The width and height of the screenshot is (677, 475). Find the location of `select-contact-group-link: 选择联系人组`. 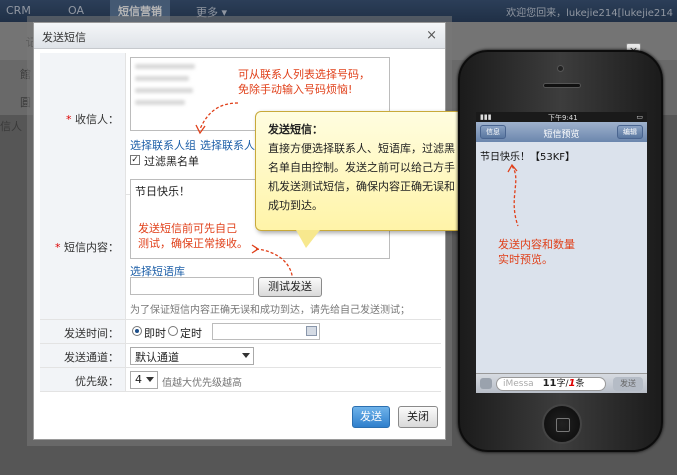

select-contact-group-link: 选择联系人组 is located at coordinates (163, 145).